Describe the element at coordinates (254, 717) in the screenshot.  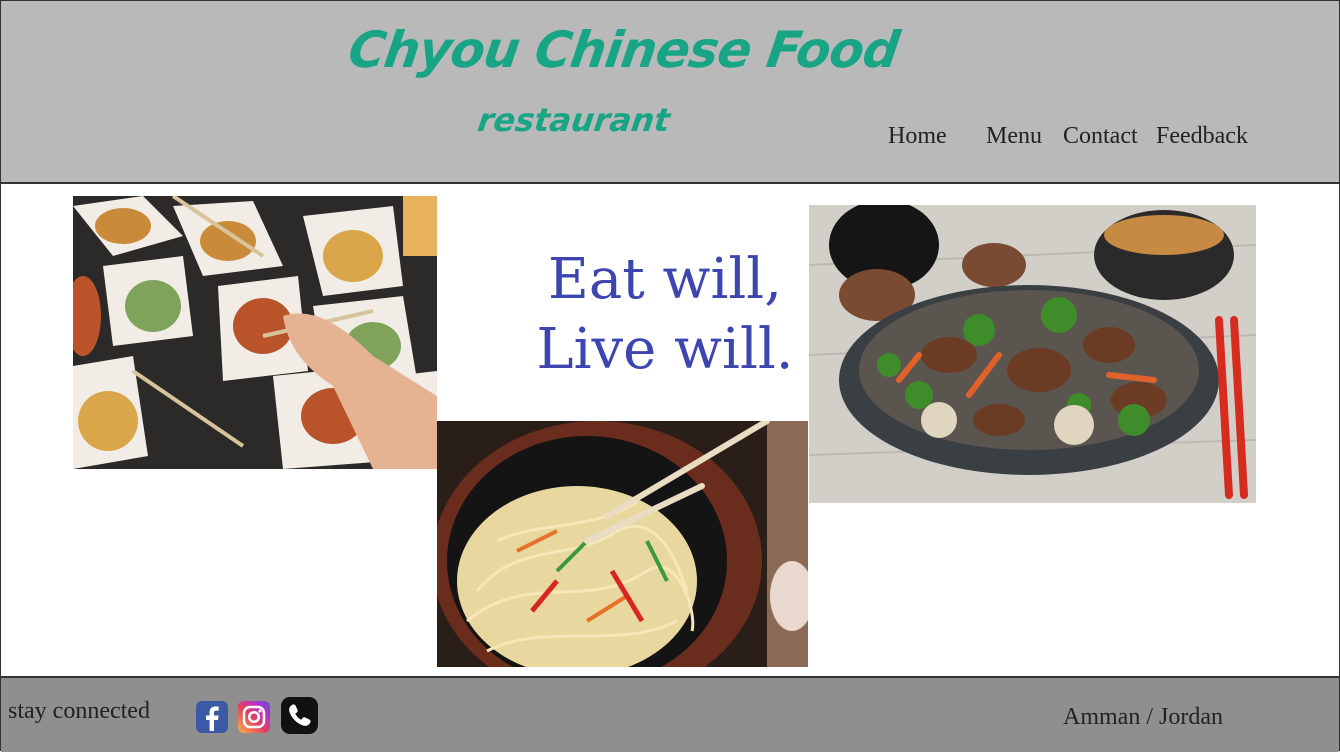
I see `instagram-icon` at that location.